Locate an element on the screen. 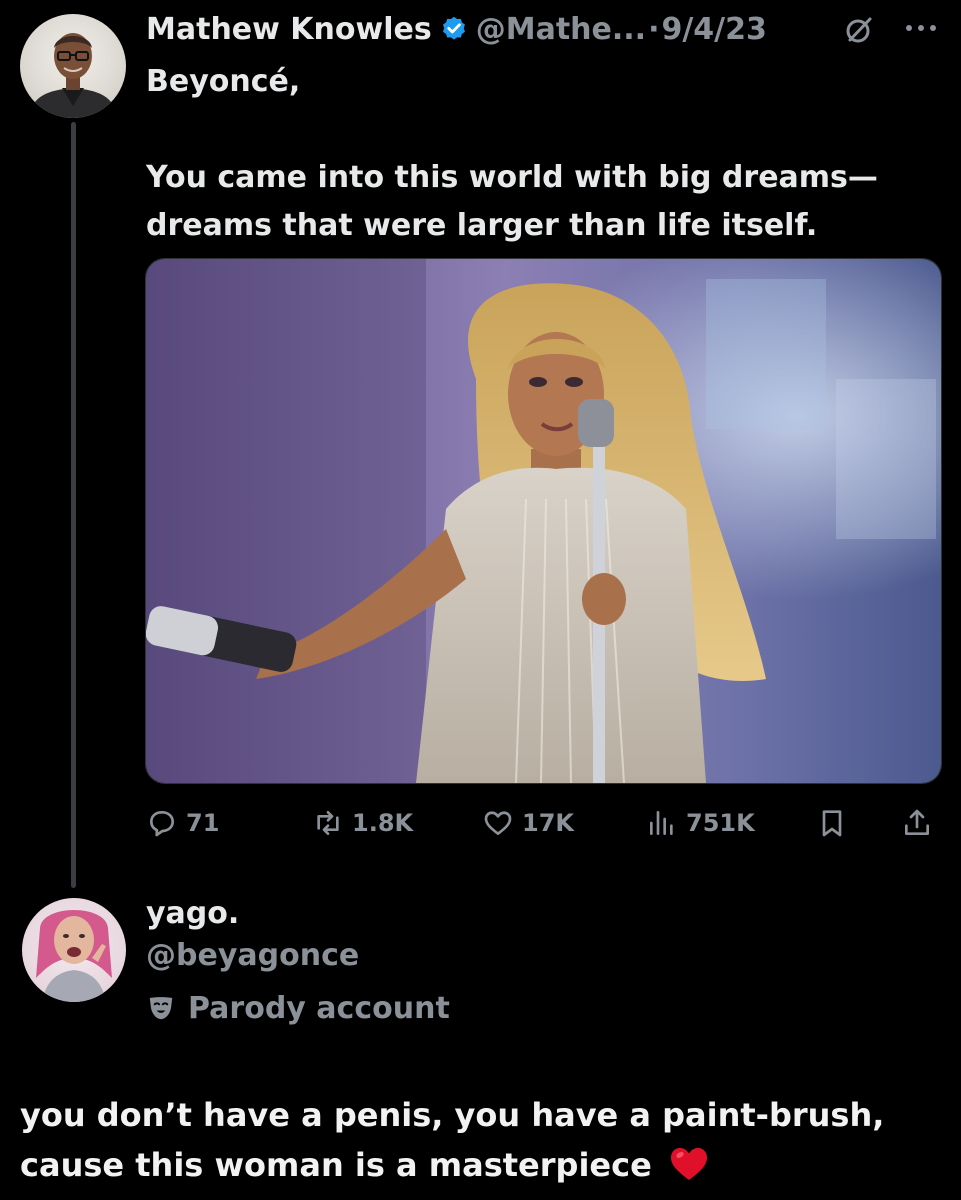 The width and height of the screenshot is (961, 1200). share-icon is located at coordinates (917, 822).